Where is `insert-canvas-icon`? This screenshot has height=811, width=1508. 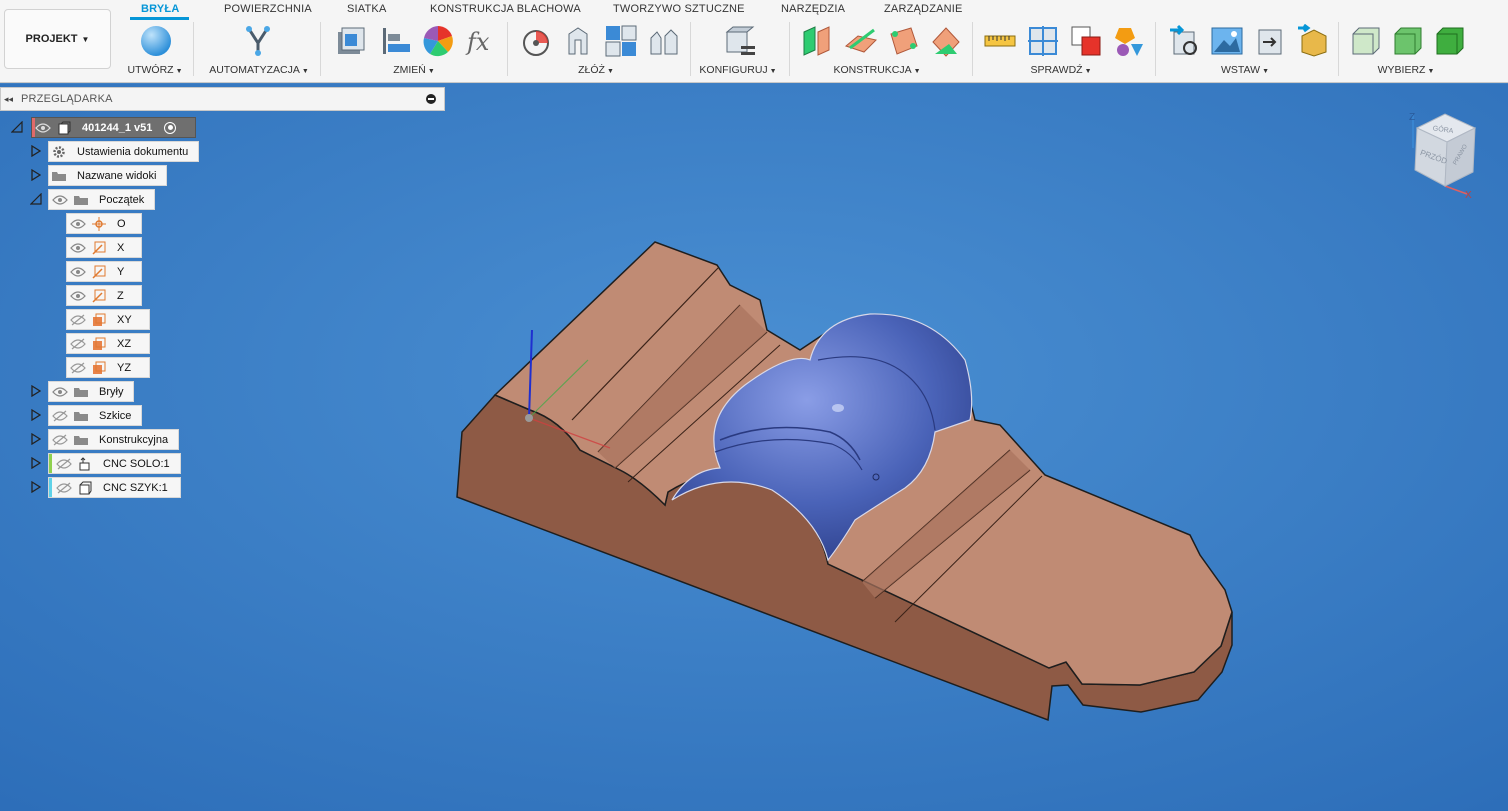
insert-canvas-icon is located at coordinates (1227, 41).